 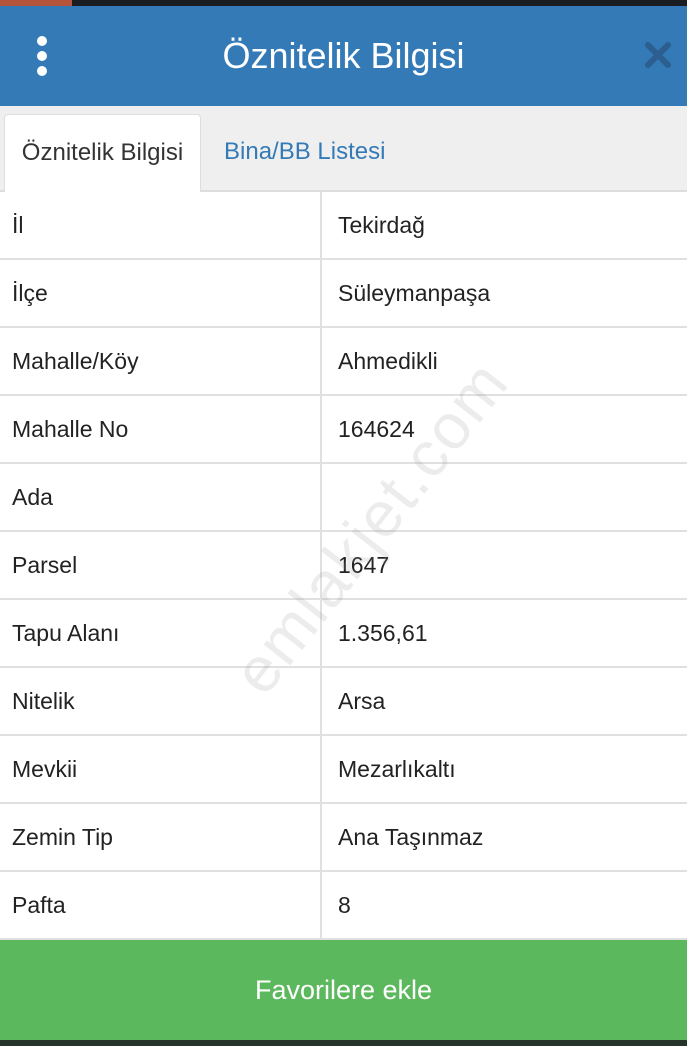 What do you see at coordinates (411, 837) in the screenshot?
I see `row-value: Ana Taşınmaz` at bounding box center [411, 837].